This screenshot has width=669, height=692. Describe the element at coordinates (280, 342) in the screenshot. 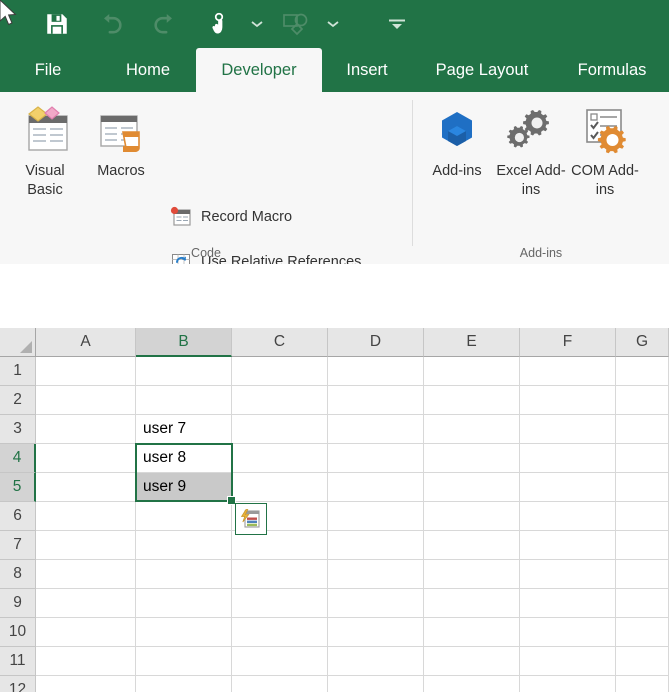

I see `column-header-c: C` at that location.